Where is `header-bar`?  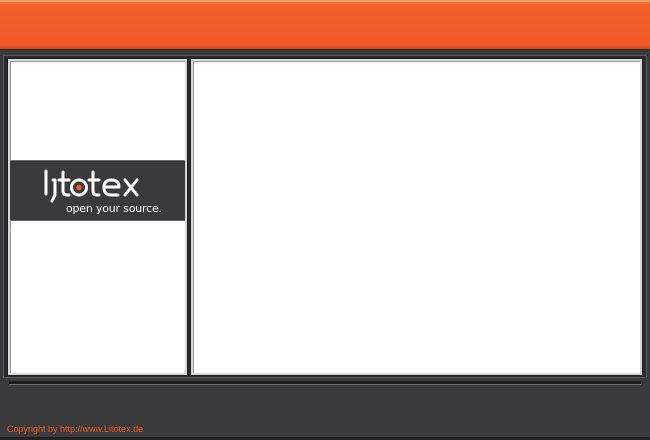
header-bar is located at coordinates (325, 25).